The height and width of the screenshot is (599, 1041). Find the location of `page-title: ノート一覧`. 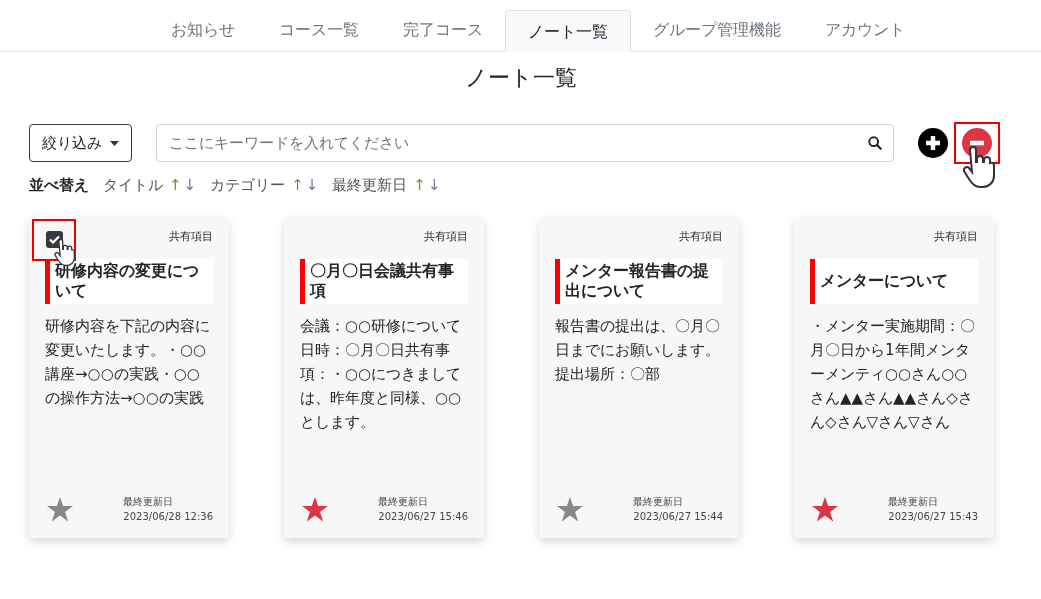

page-title: ノート一覧 is located at coordinates (520, 78).